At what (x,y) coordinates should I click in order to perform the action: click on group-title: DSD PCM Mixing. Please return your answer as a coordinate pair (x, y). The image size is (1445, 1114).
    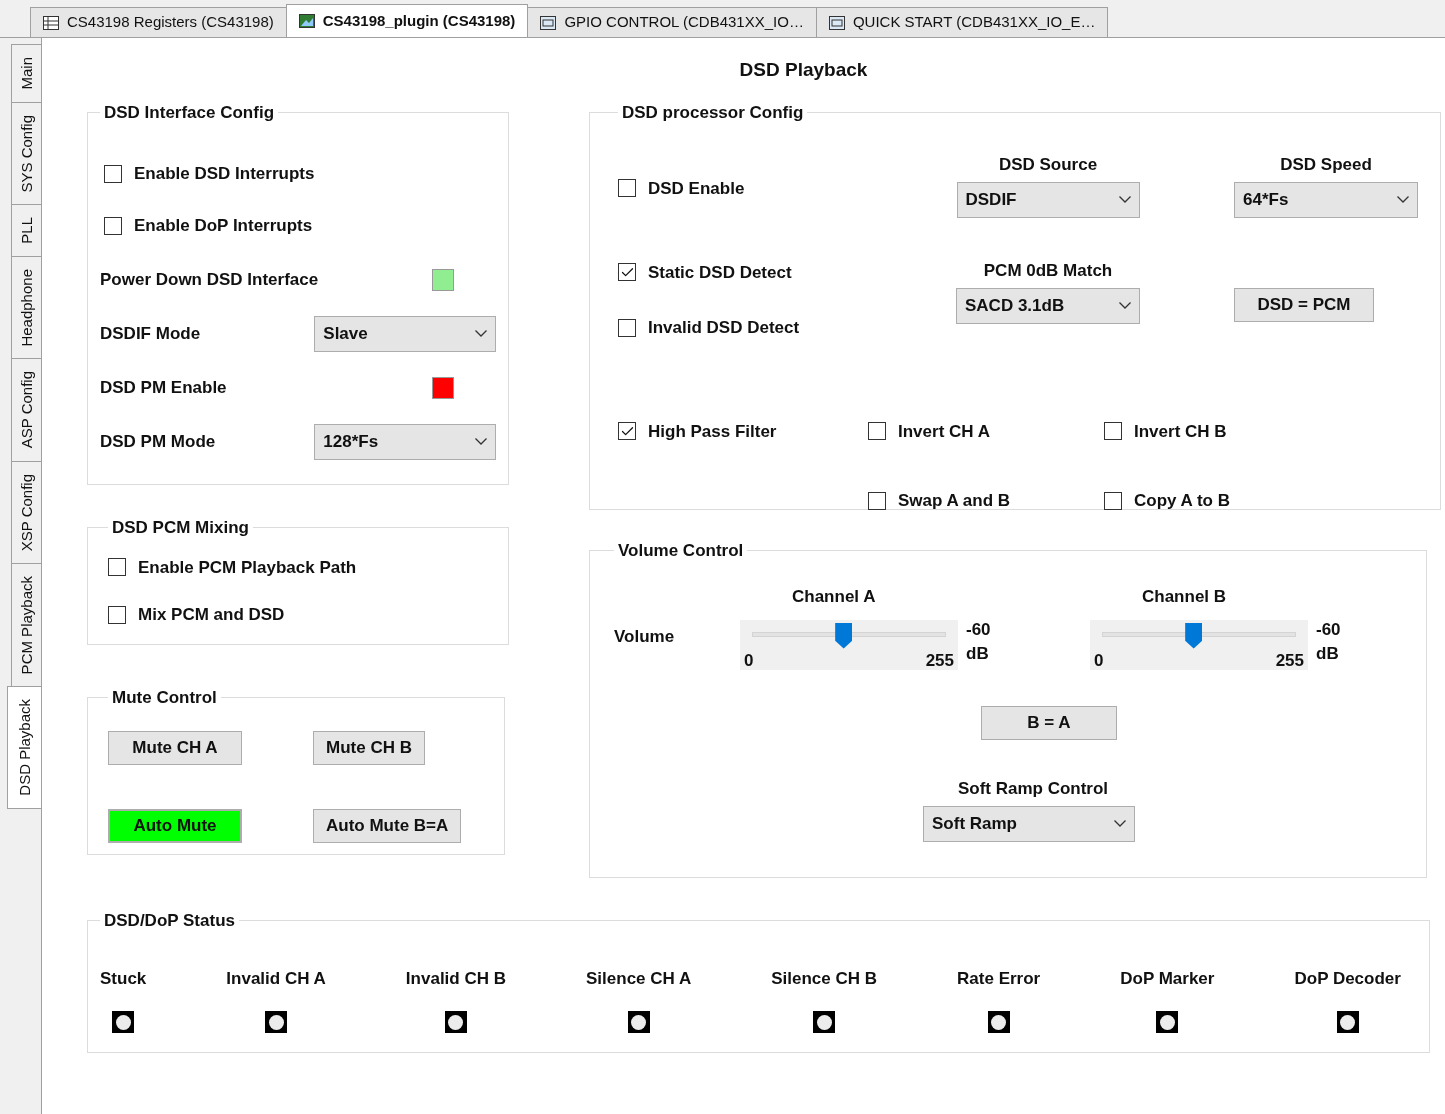
    Looking at the image, I should click on (180, 528).